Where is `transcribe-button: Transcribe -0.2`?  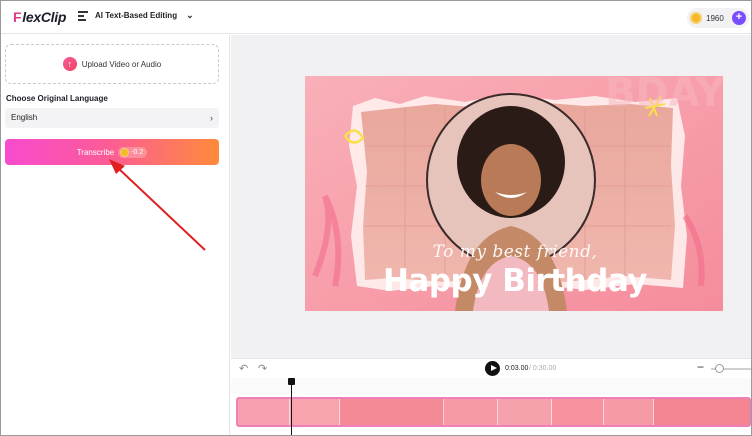 transcribe-button: Transcribe -0.2 is located at coordinates (112, 152).